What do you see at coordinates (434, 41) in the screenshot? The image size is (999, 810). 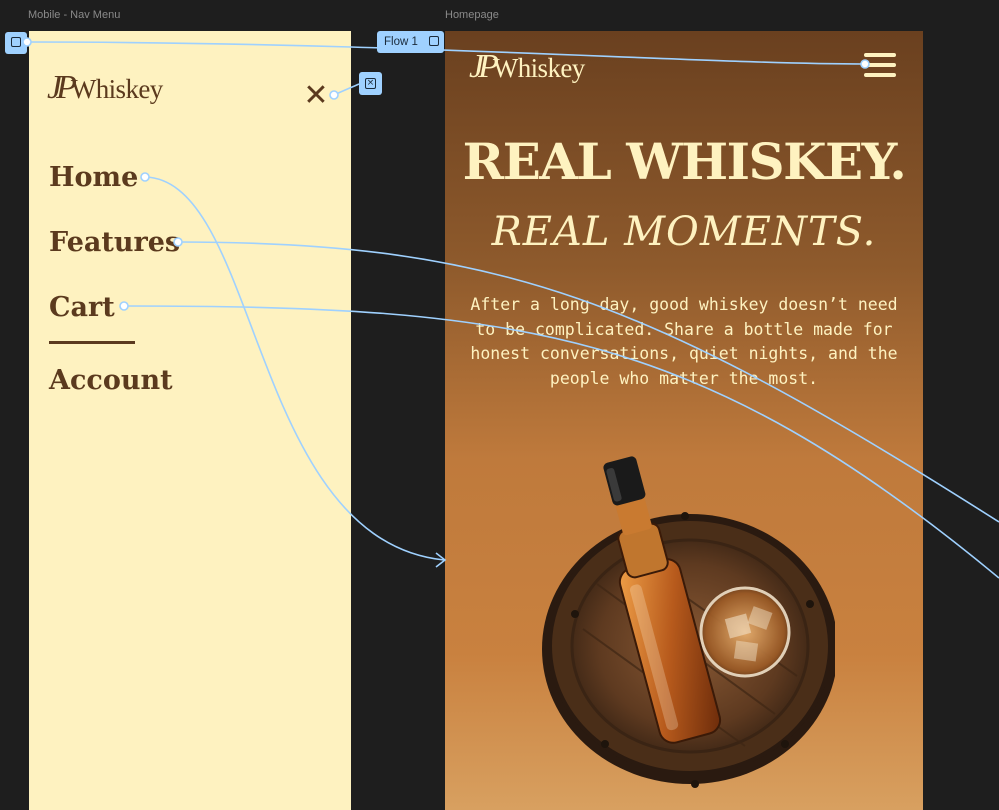 I see `flow-icon` at bounding box center [434, 41].